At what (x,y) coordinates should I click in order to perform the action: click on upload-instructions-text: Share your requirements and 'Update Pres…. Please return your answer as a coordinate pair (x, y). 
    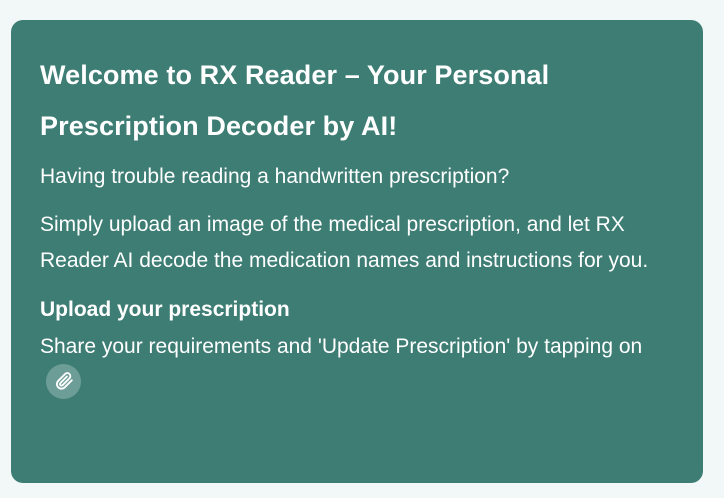
    Looking at the image, I should click on (341, 346).